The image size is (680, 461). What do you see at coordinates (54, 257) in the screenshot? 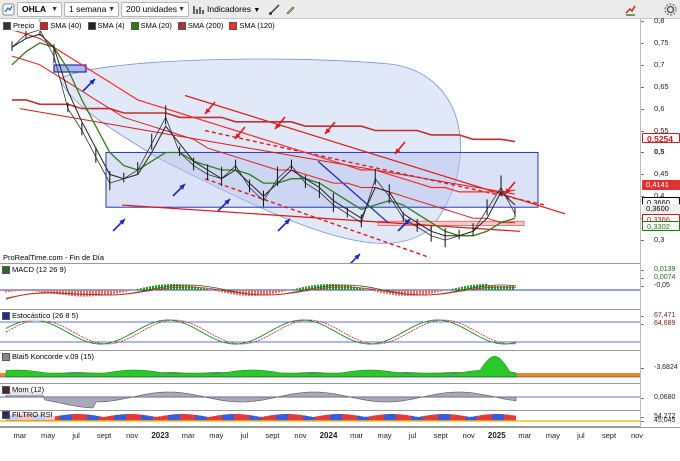
I see `data-source-label: ProRealTime.com - Fin de Día` at bounding box center [54, 257].